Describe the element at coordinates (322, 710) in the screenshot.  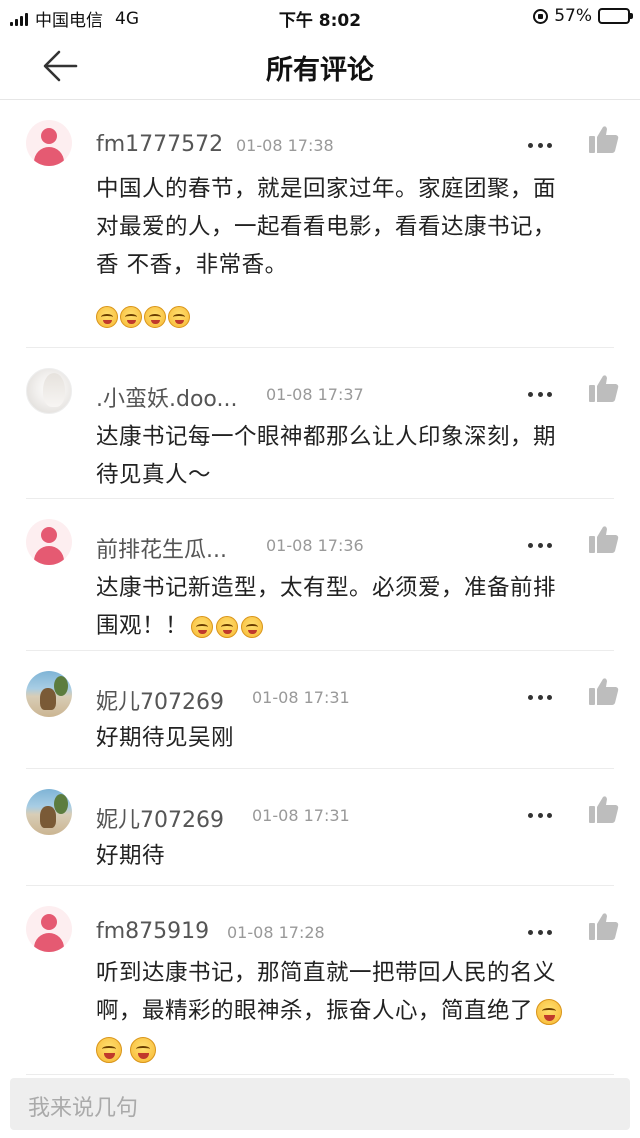
I see `comment-item: 妮儿707269 01-08 17:31 好期待见吴刚` at that location.